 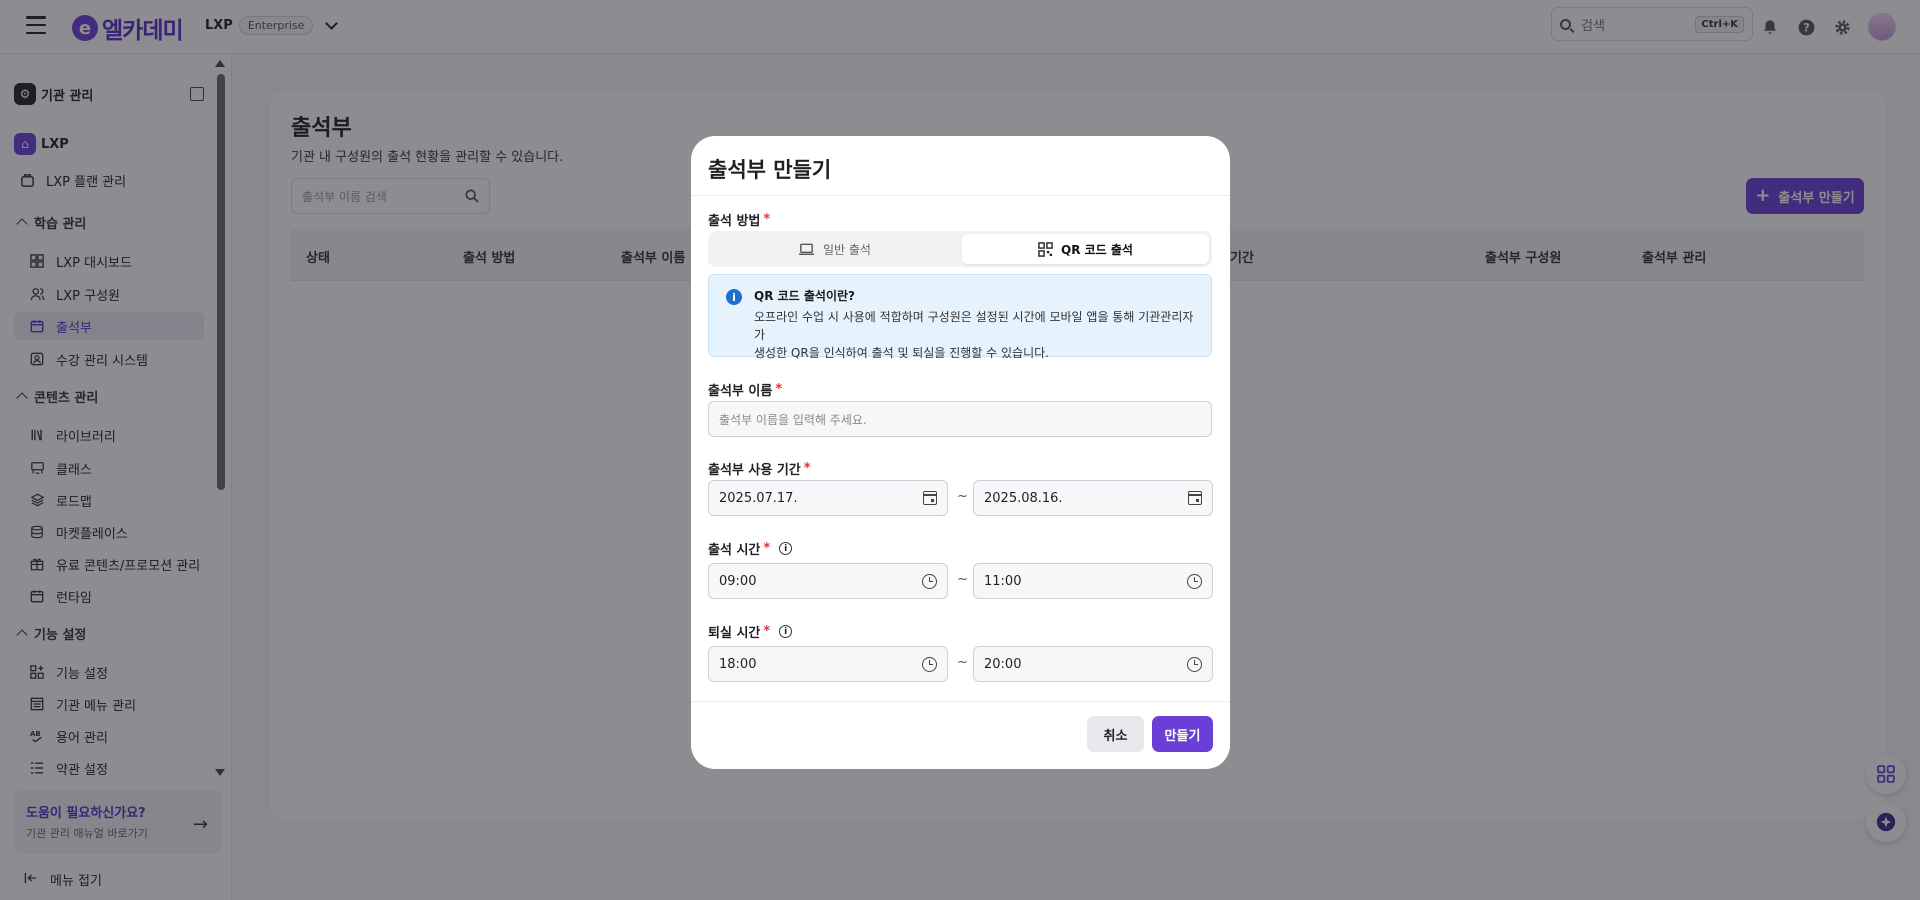 What do you see at coordinates (740, 391) in the screenshot?
I see `name-label-text: 출석부 이름` at bounding box center [740, 391].